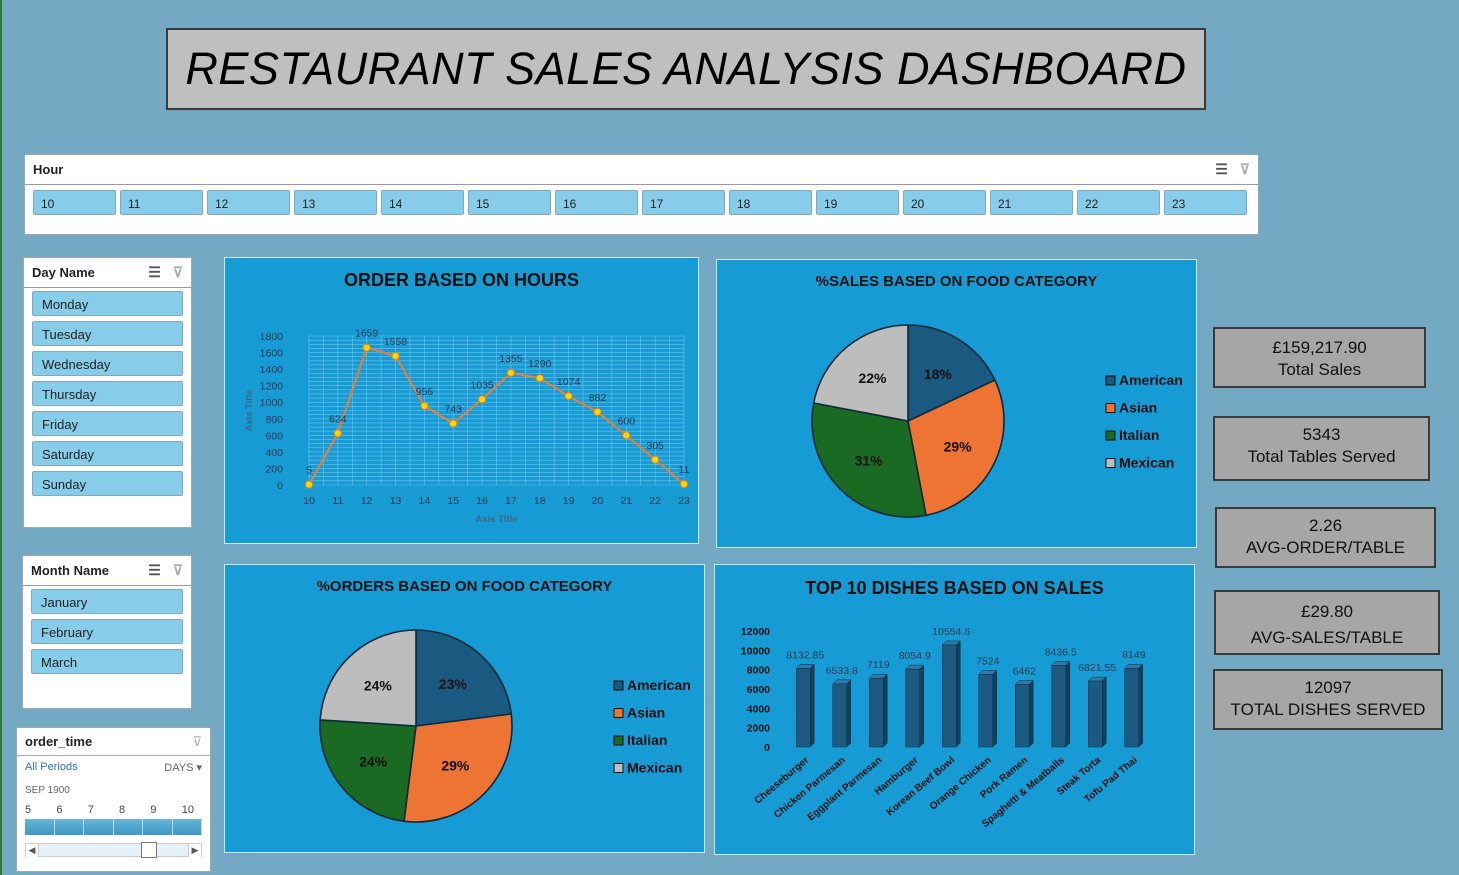 The width and height of the screenshot is (1459, 875). I want to click on y-tick-label: 1800, so click(272, 337).